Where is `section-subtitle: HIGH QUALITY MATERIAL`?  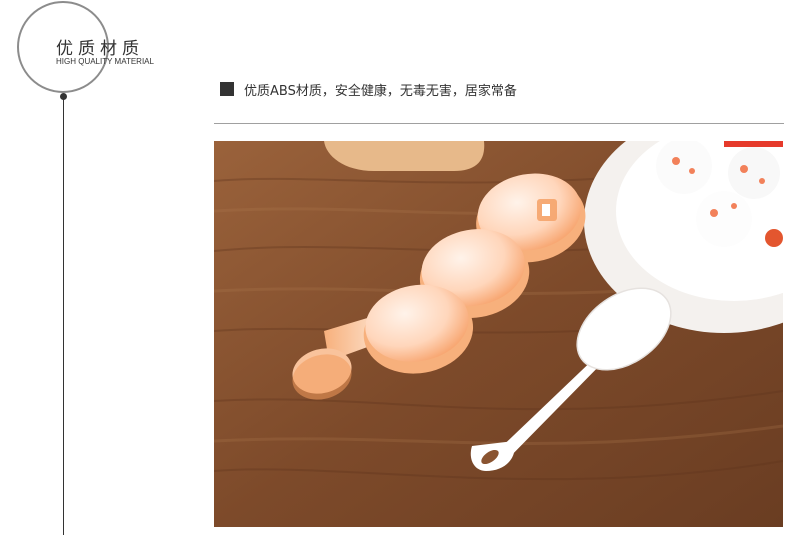 section-subtitle: HIGH QUALITY MATERIAL is located at coordinates (105, 61).